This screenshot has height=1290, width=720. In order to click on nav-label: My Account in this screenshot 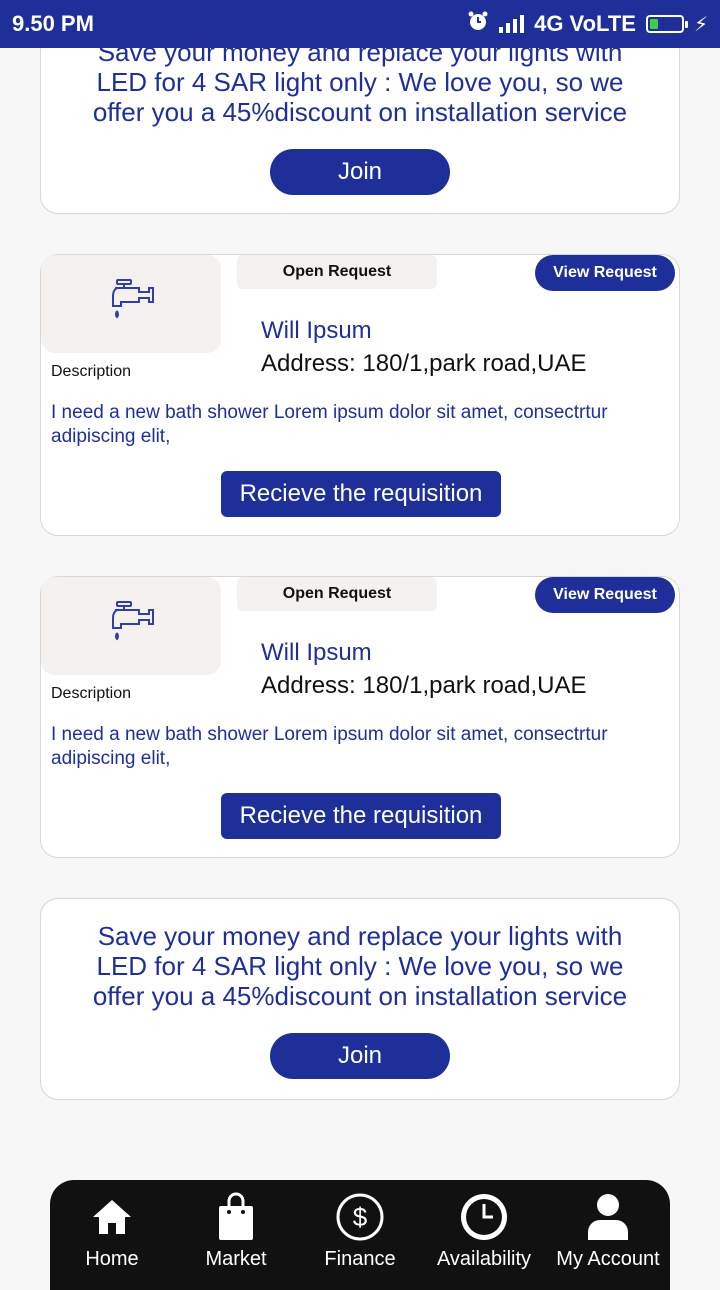, I will do `click(608, 1259)`.